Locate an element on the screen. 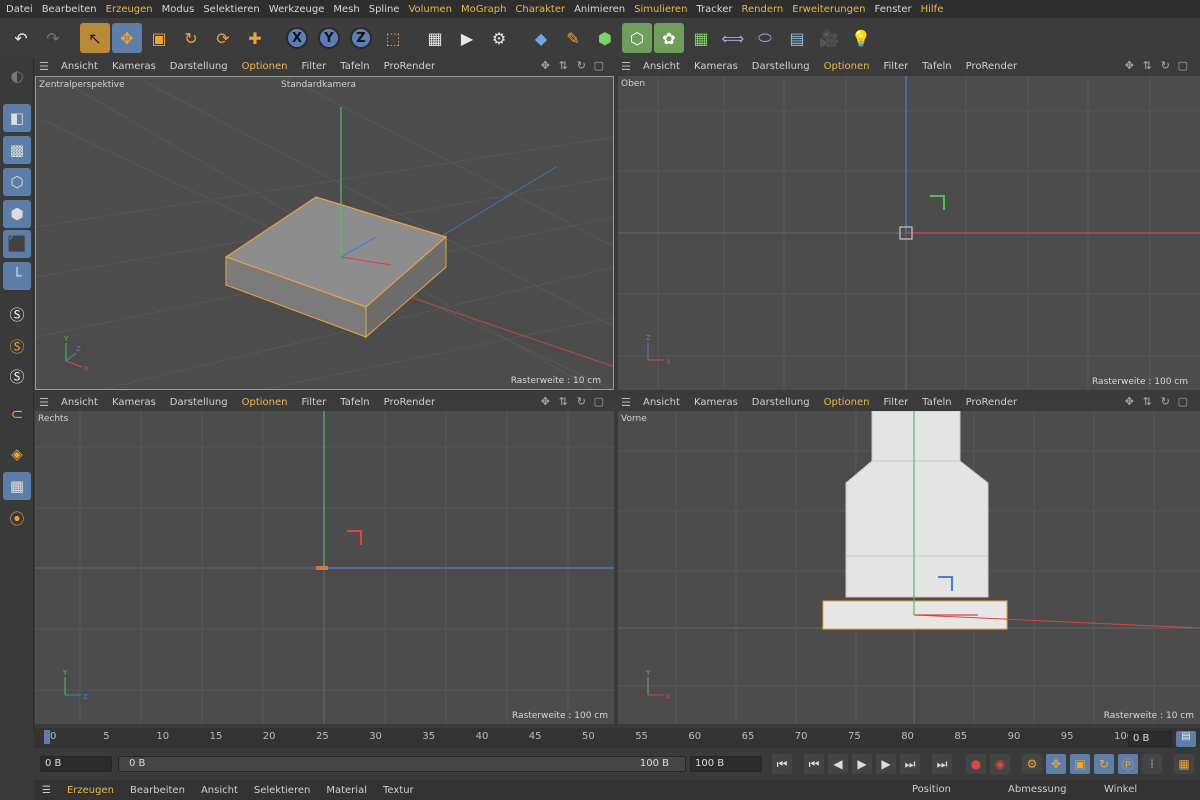 This screenshot has width=1200, height=800. material-menu-ansicht: Ansicht is located at coordinates (219, 790).